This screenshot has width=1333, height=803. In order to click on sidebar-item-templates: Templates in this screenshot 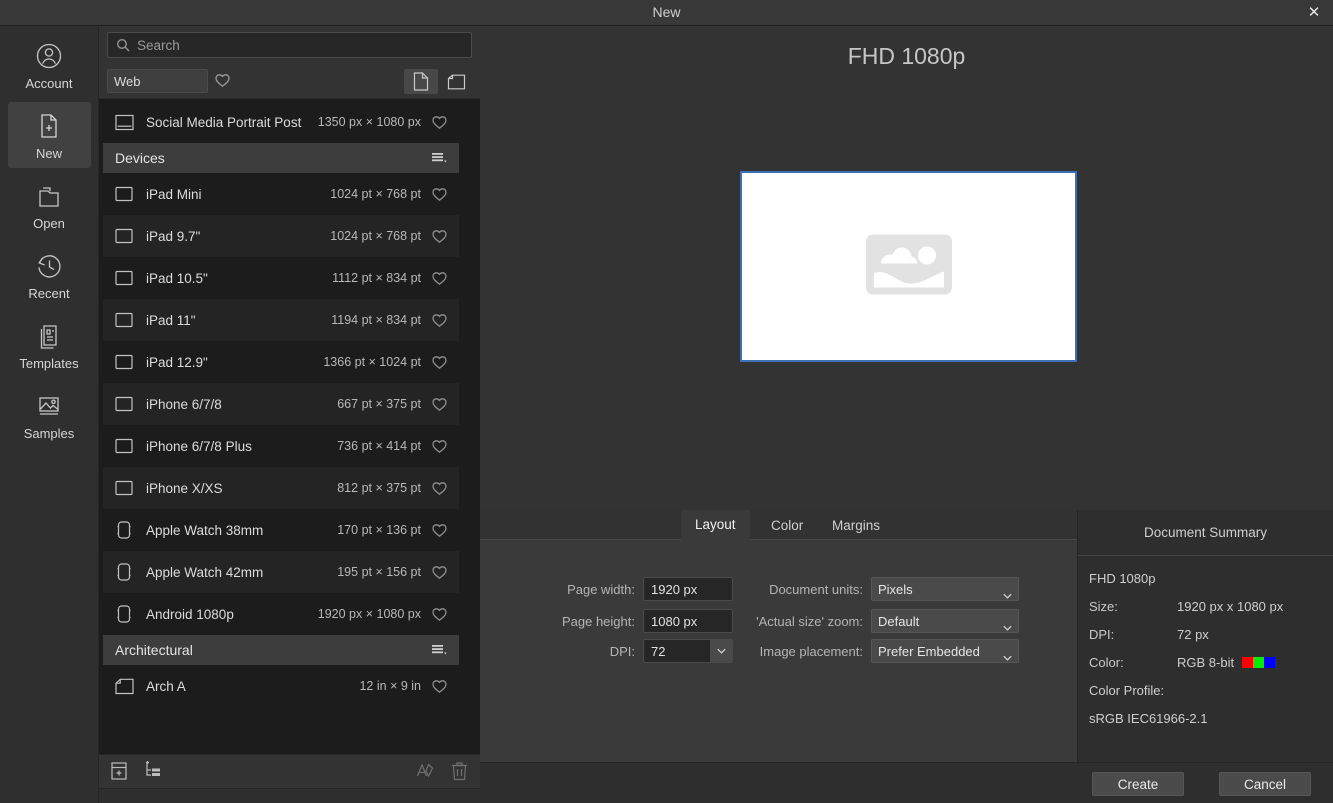, I will do `click(49, 345)`.